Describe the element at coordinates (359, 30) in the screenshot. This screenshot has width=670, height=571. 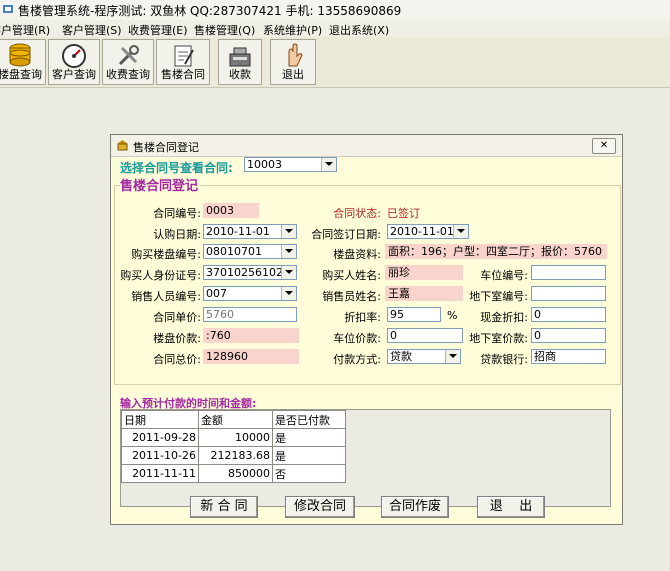
I see `menu-item-exit: 退出系统(X)` at that location.